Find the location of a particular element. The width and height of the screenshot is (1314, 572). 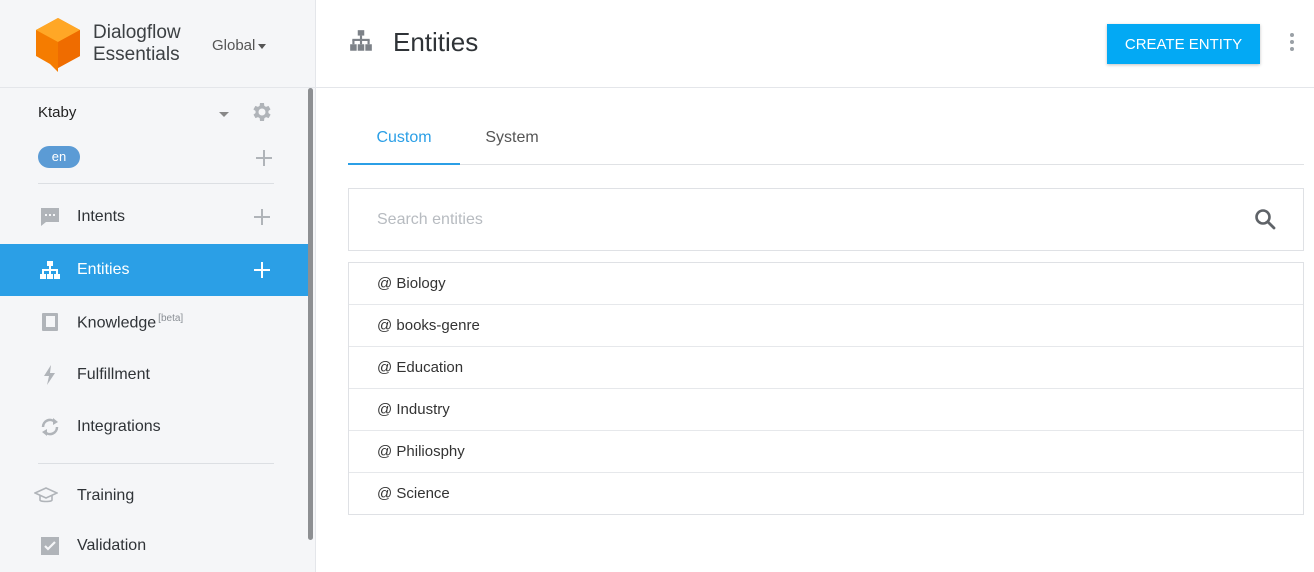

sidebar-item-label: Knowledge [beta] is located at coordinates (130, 322).